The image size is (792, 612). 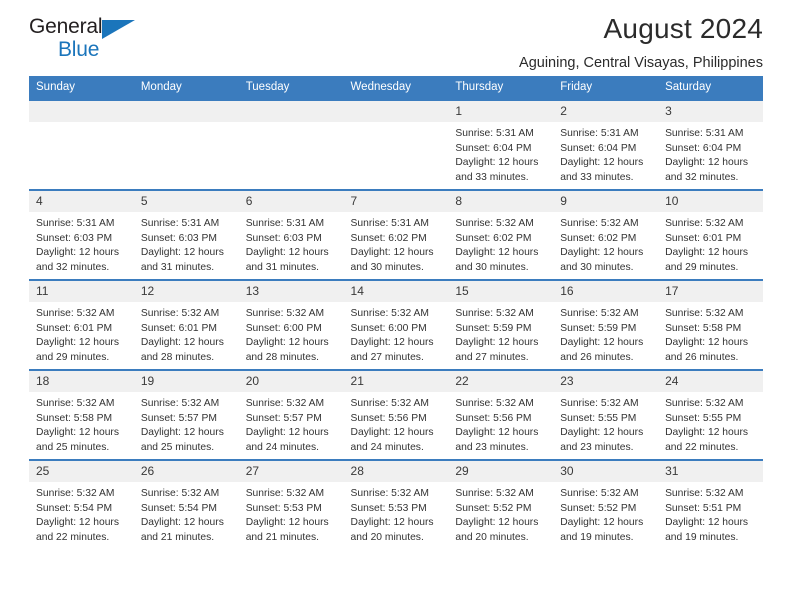 I want to click on sun-info-line: Sunset: 6:04 PM, so click(x=493, y=148).